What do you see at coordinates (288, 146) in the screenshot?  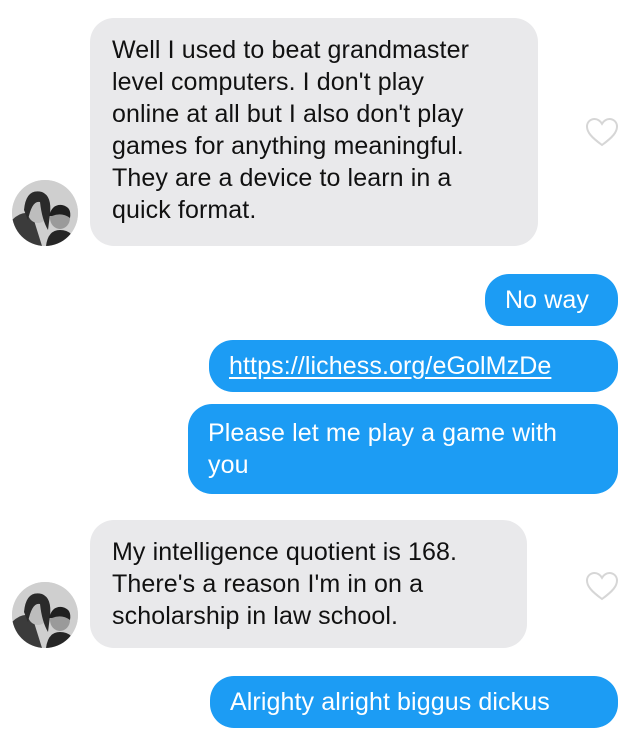 I see `message-text-line: games for anything meaningful.` at bounding box center [288, 146].